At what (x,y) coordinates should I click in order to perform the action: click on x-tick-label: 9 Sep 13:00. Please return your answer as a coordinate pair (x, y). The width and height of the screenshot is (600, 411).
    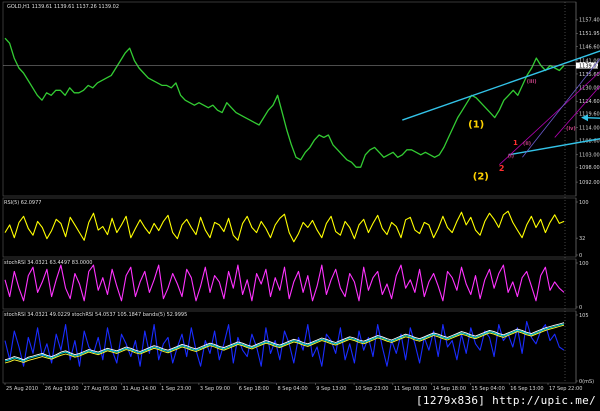
    Looking at the image, I should click on (331, 389).